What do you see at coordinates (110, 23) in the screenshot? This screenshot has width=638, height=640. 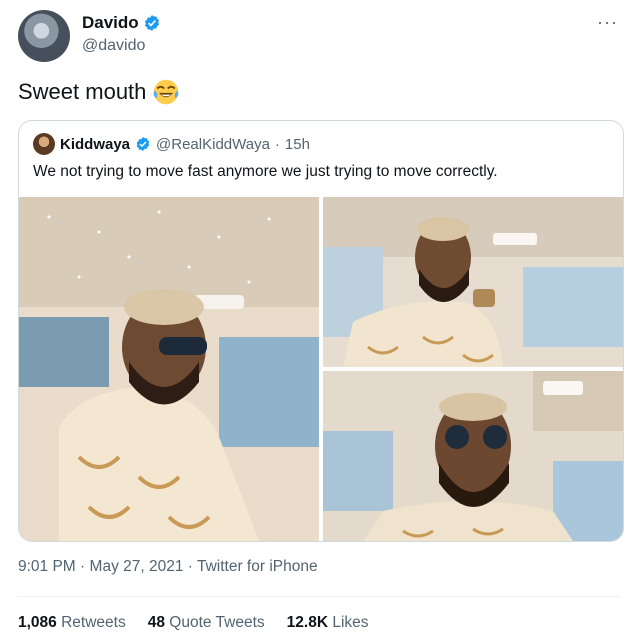 I see `author-display-name: Davido` at bounding box center [110, 23].